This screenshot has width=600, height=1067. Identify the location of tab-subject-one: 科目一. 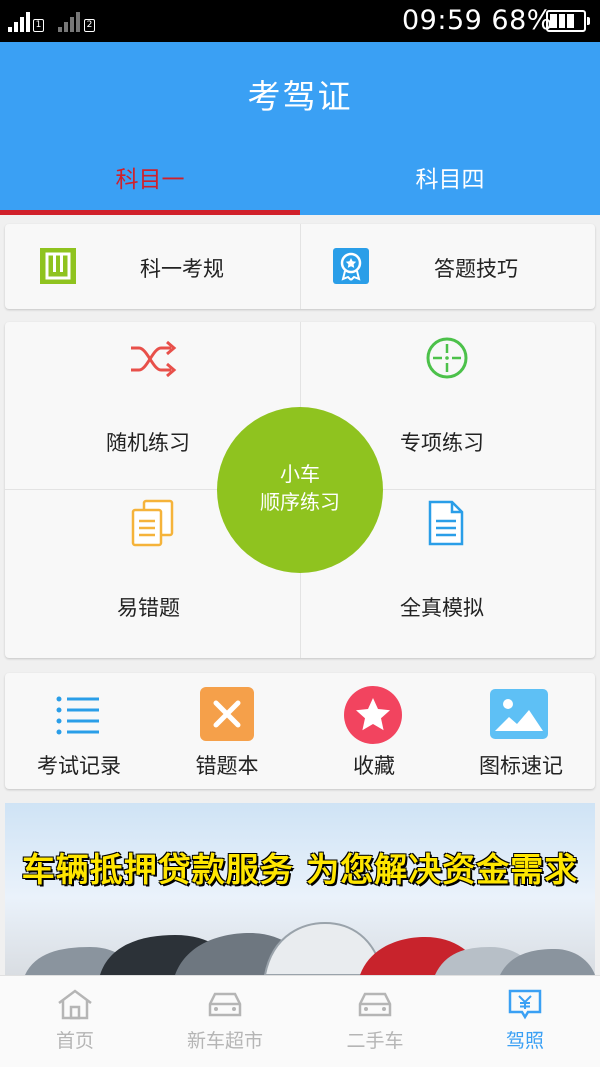
(150, 177).